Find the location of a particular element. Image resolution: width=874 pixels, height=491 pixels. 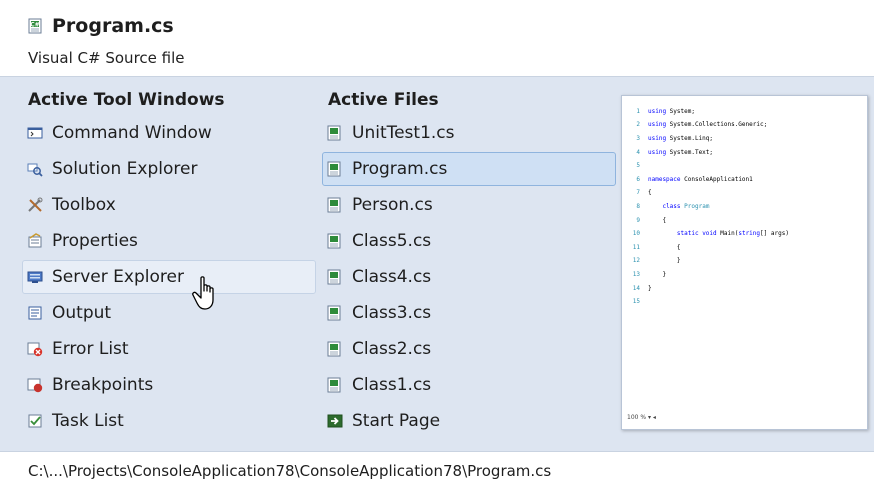

active-file-label: Class3.cs is located at coordinates (392, 313).